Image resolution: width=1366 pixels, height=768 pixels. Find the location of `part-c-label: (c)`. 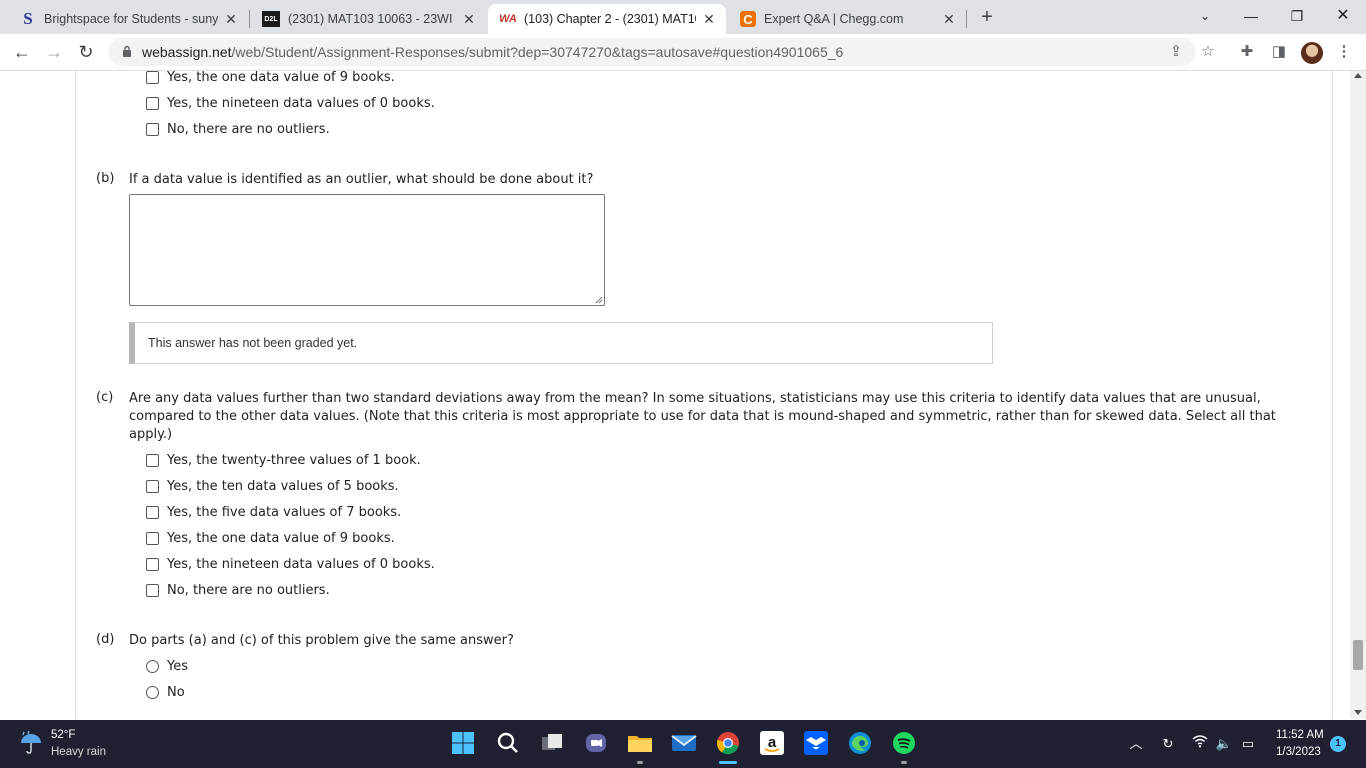

part-c-label: (c) is located at coordinates (105, 397).